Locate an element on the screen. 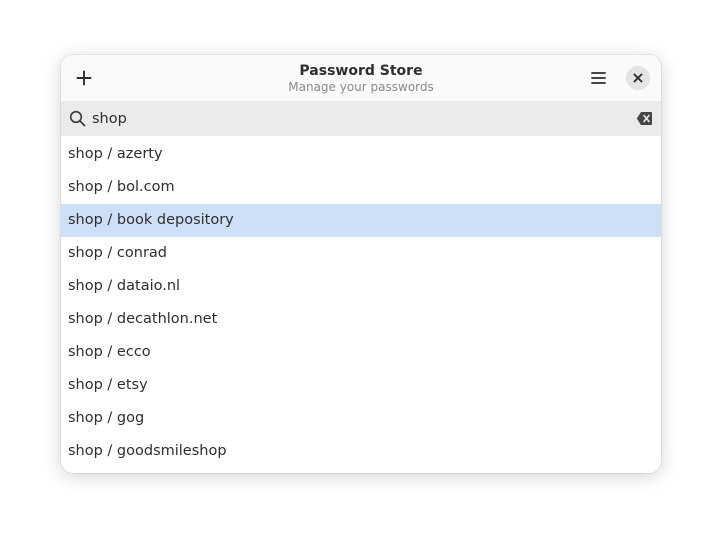 The width and height of the screenshot is (722, 540). list-item: shop / azerty is located at coordinates (361, 154).